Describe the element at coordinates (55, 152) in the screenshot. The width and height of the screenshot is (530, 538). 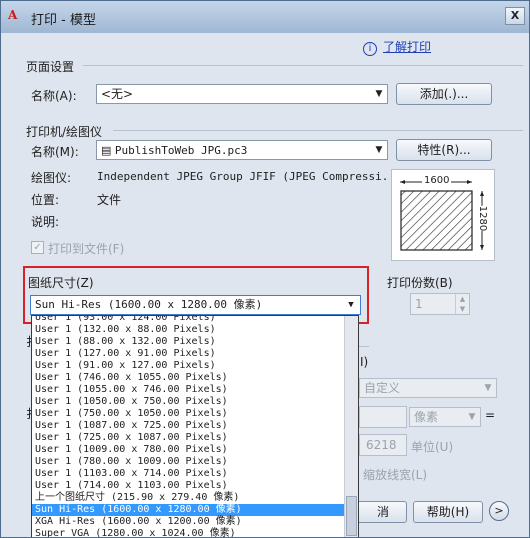
I see `printer-name-label: 名称(M):` at that location.